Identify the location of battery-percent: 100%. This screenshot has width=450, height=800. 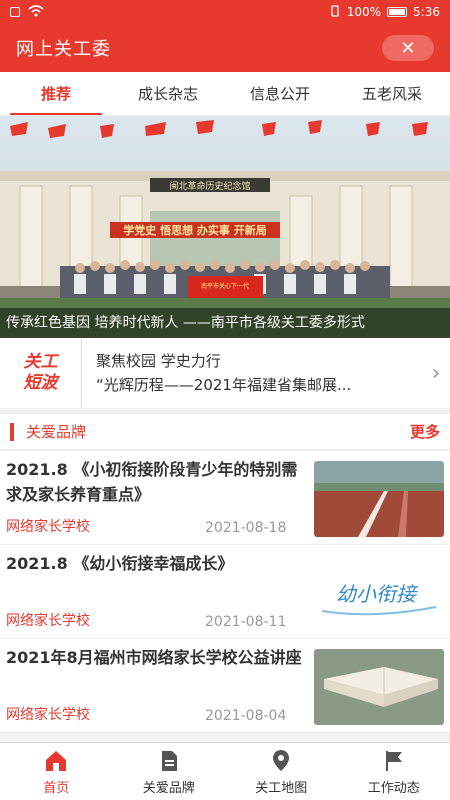
(364, 12).